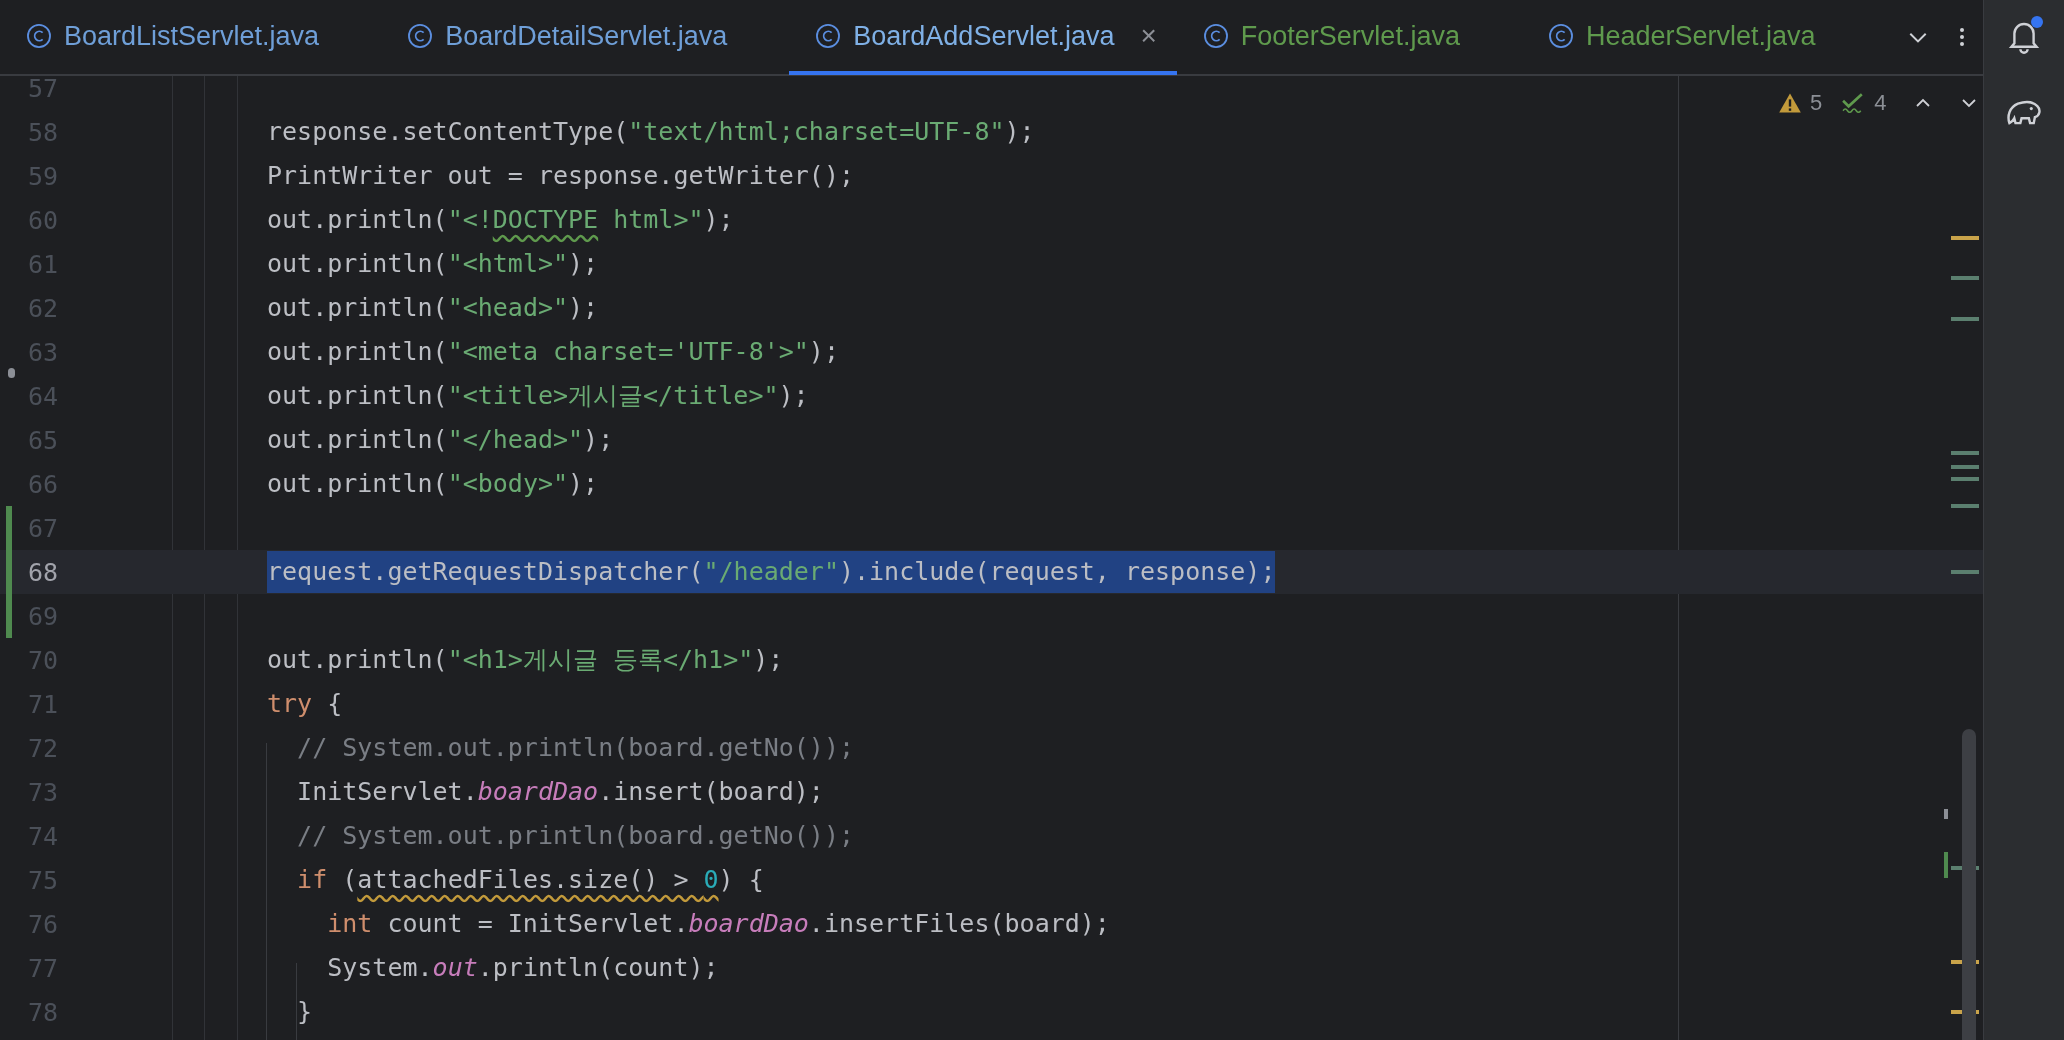 The width and height of the screenshot is (2064, 1040). What do you see at coordinates (304, 1012) in the screenshot?
I see `code-line: }` at bounding box center [304, 1012].